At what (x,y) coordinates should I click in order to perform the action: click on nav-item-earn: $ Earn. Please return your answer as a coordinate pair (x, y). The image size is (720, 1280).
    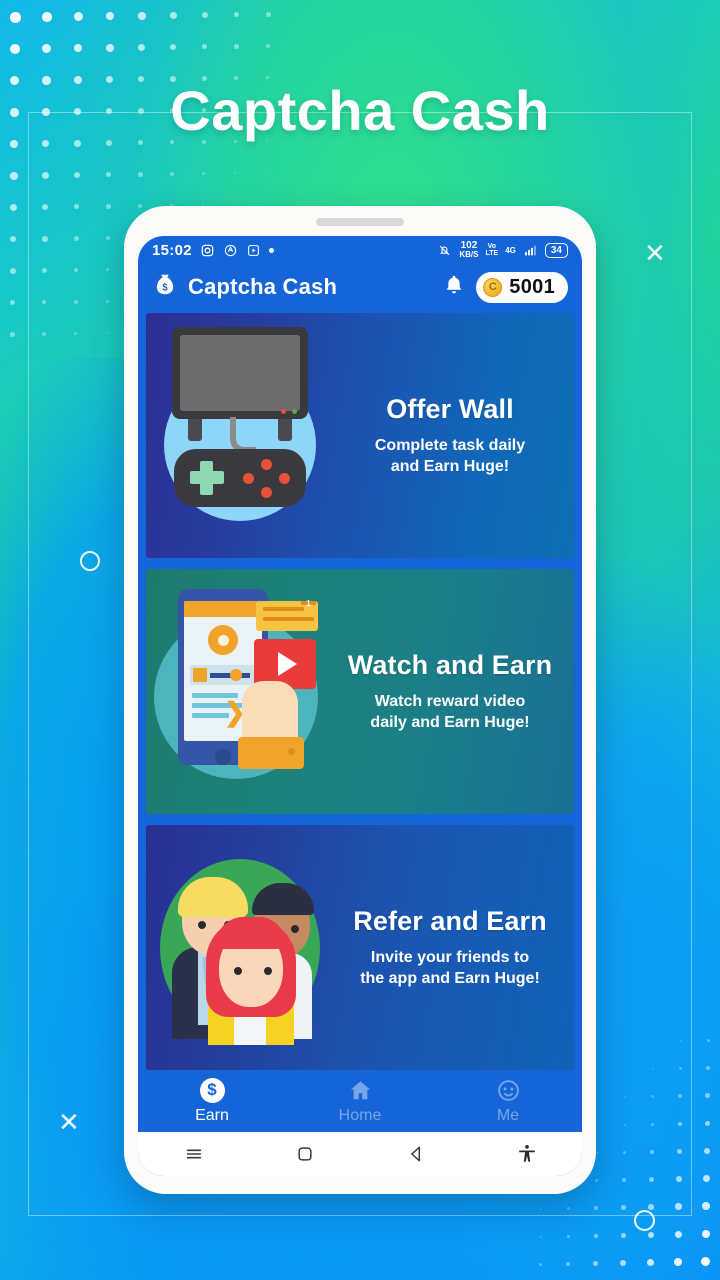
    Looking at the image, I should click on (212, 1101).